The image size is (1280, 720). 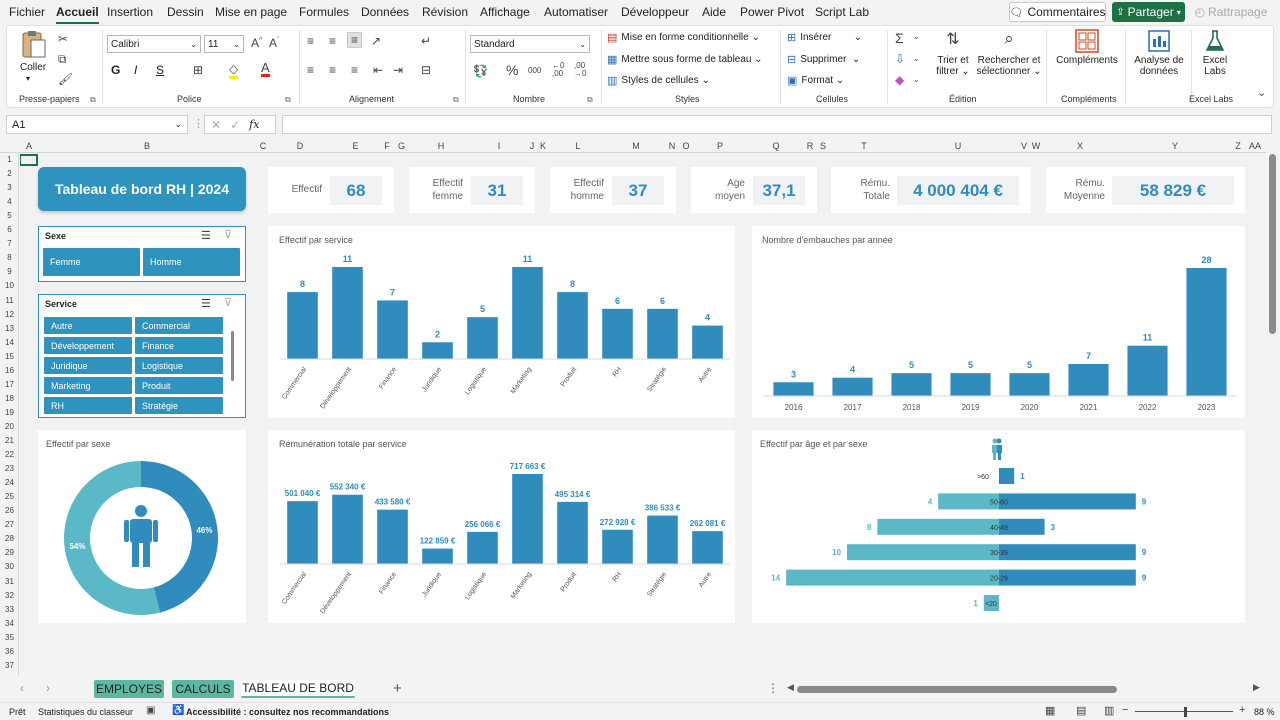 What do you see at coordinates (480, 71) in the screenshot?
I see `currency-icon: 💱` at bounding box center [480, 71].